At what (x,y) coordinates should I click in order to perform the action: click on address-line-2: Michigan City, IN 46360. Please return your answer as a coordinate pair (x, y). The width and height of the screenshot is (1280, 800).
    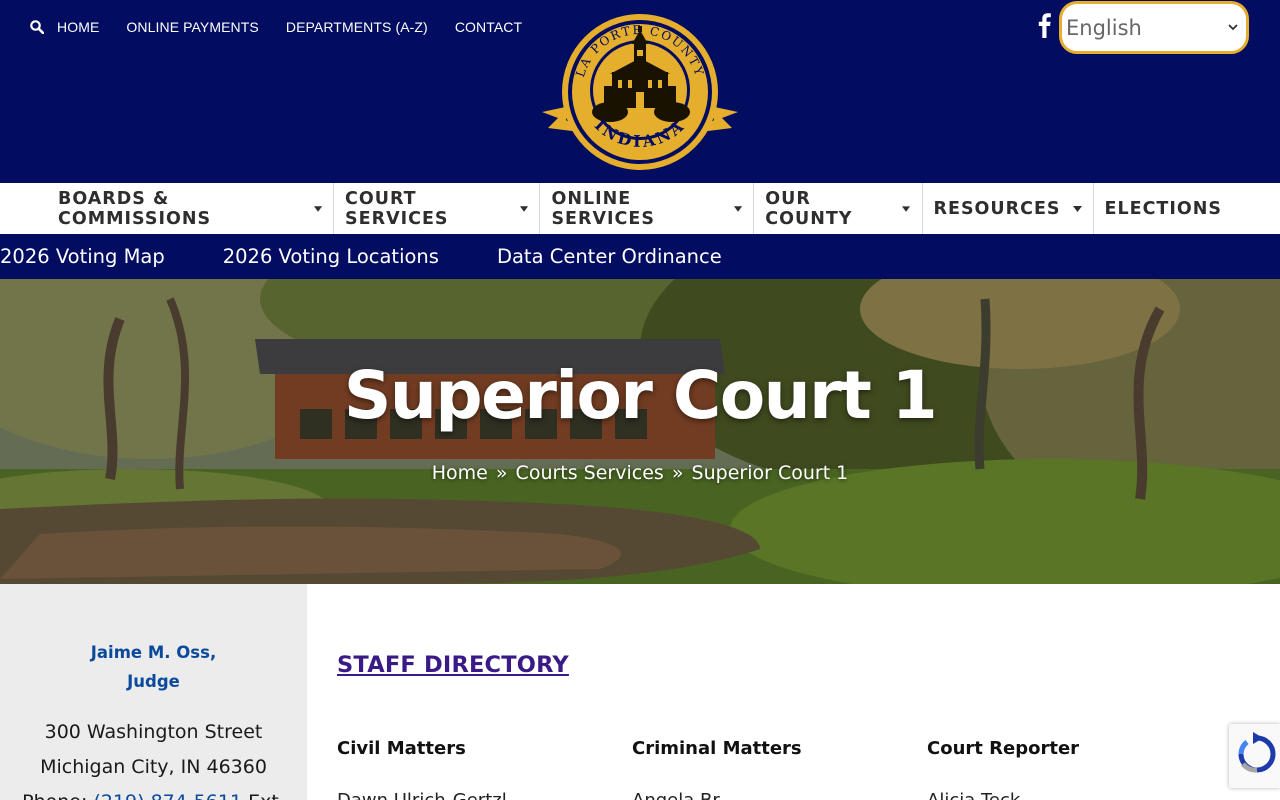
    Looking at the image, I should click on (153, 767).